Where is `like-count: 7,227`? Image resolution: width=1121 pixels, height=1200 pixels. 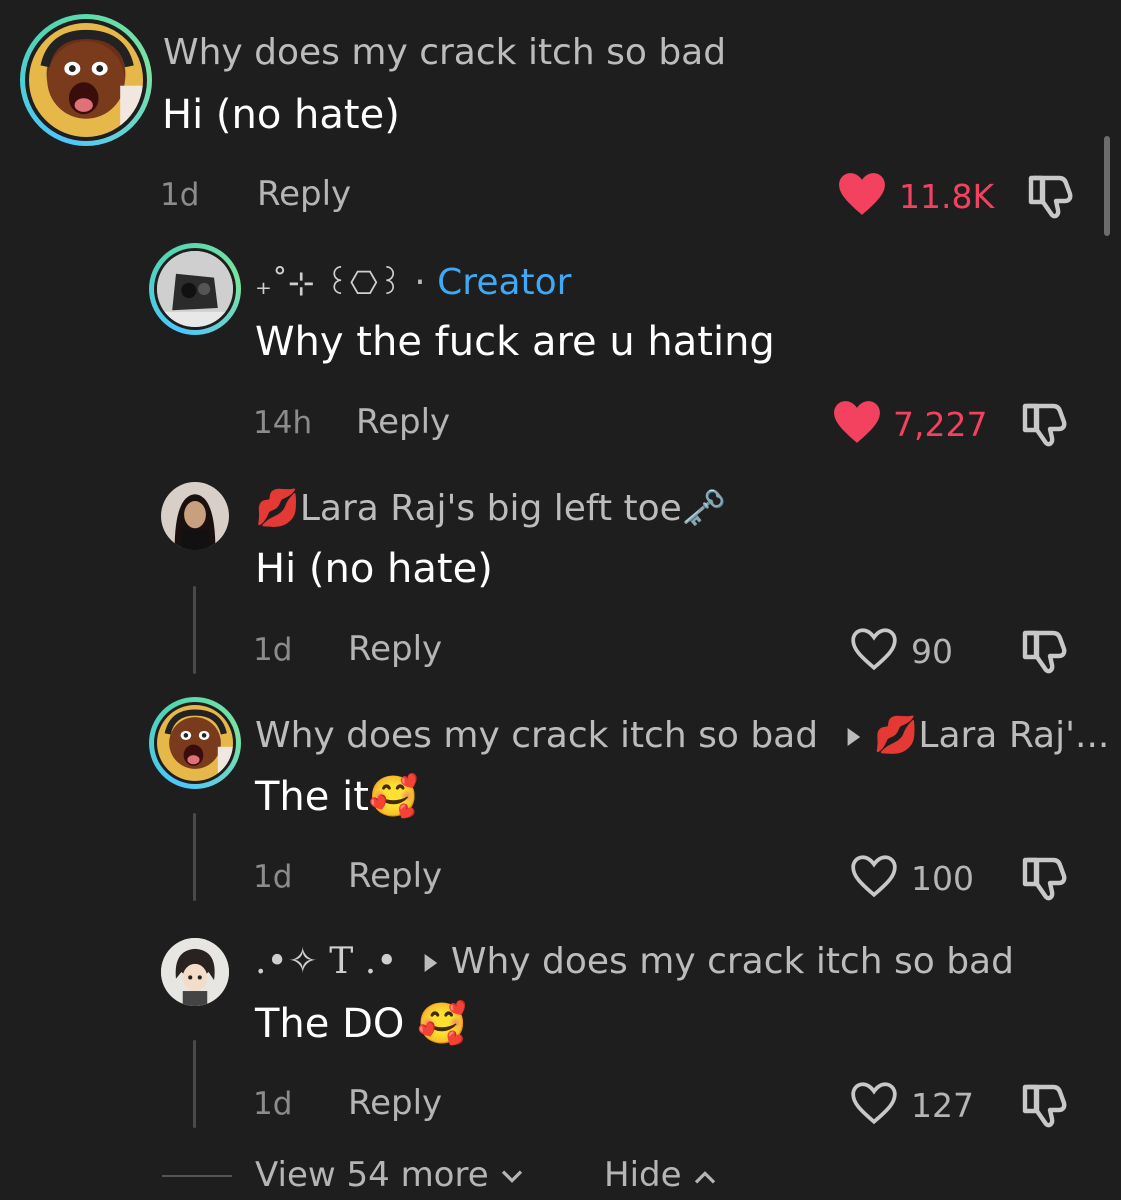
like-count: 7,227 is located at coordinates (940, 424).